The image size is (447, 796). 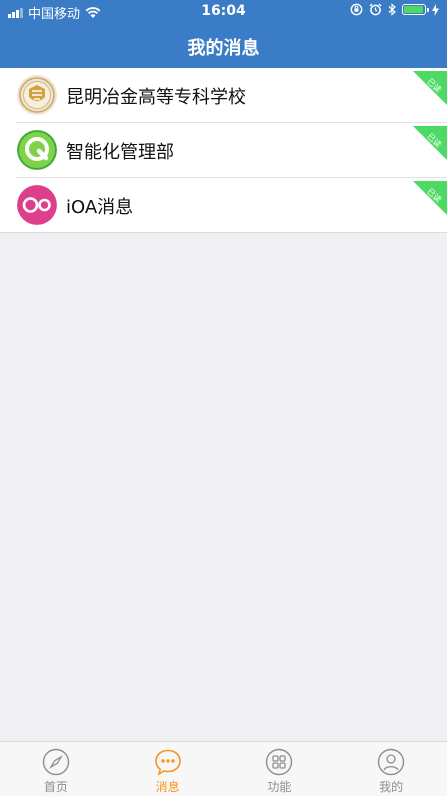 What do you see at coordinates (231, 150) in the screenshot?
I see `message-item-management: 智能化管理部 已读` at bounding box center [231, 150].